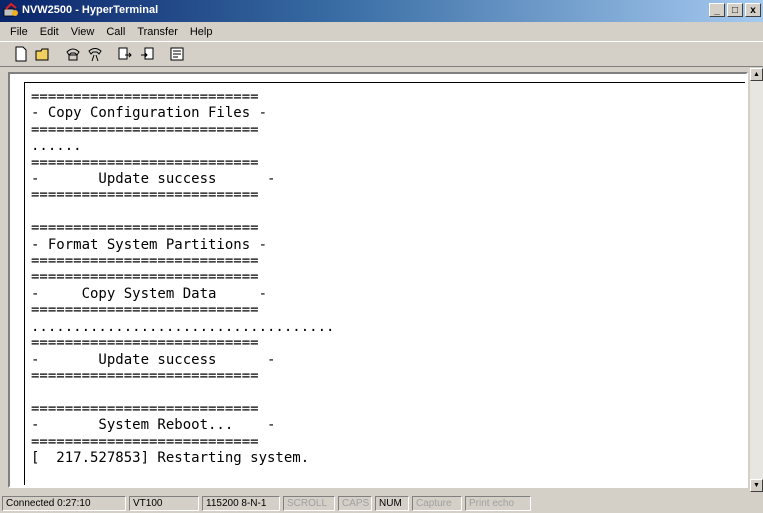 The width and height of the screenshot is (763, 513). What do you see at coordinates (381, 11) in the screenshot?
I see `title-bar: NVW2500 - HyperTerminal _ □ x` at bounding box center [381, 11].